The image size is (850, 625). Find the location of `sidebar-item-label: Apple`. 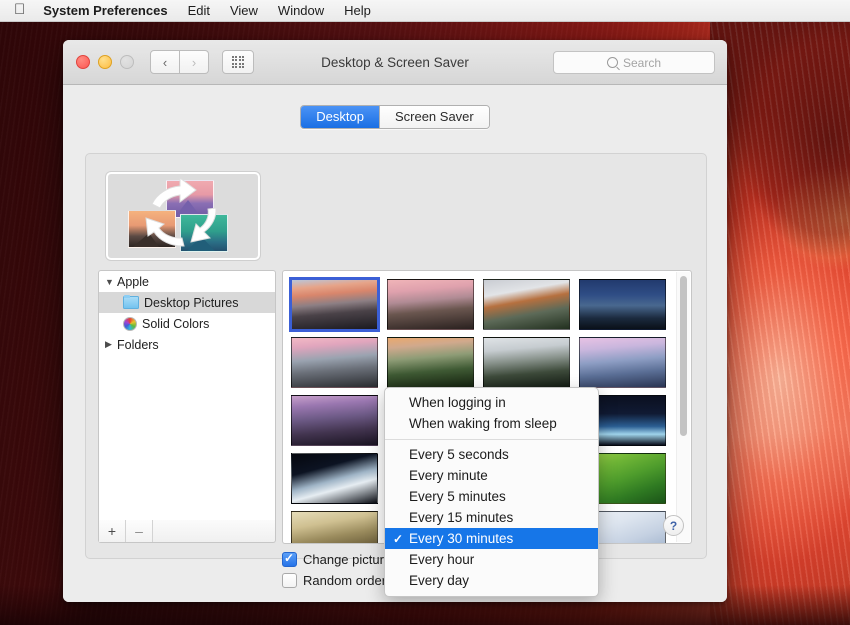

sidebar-item-label: Apple is located at coordinates (133, 281).